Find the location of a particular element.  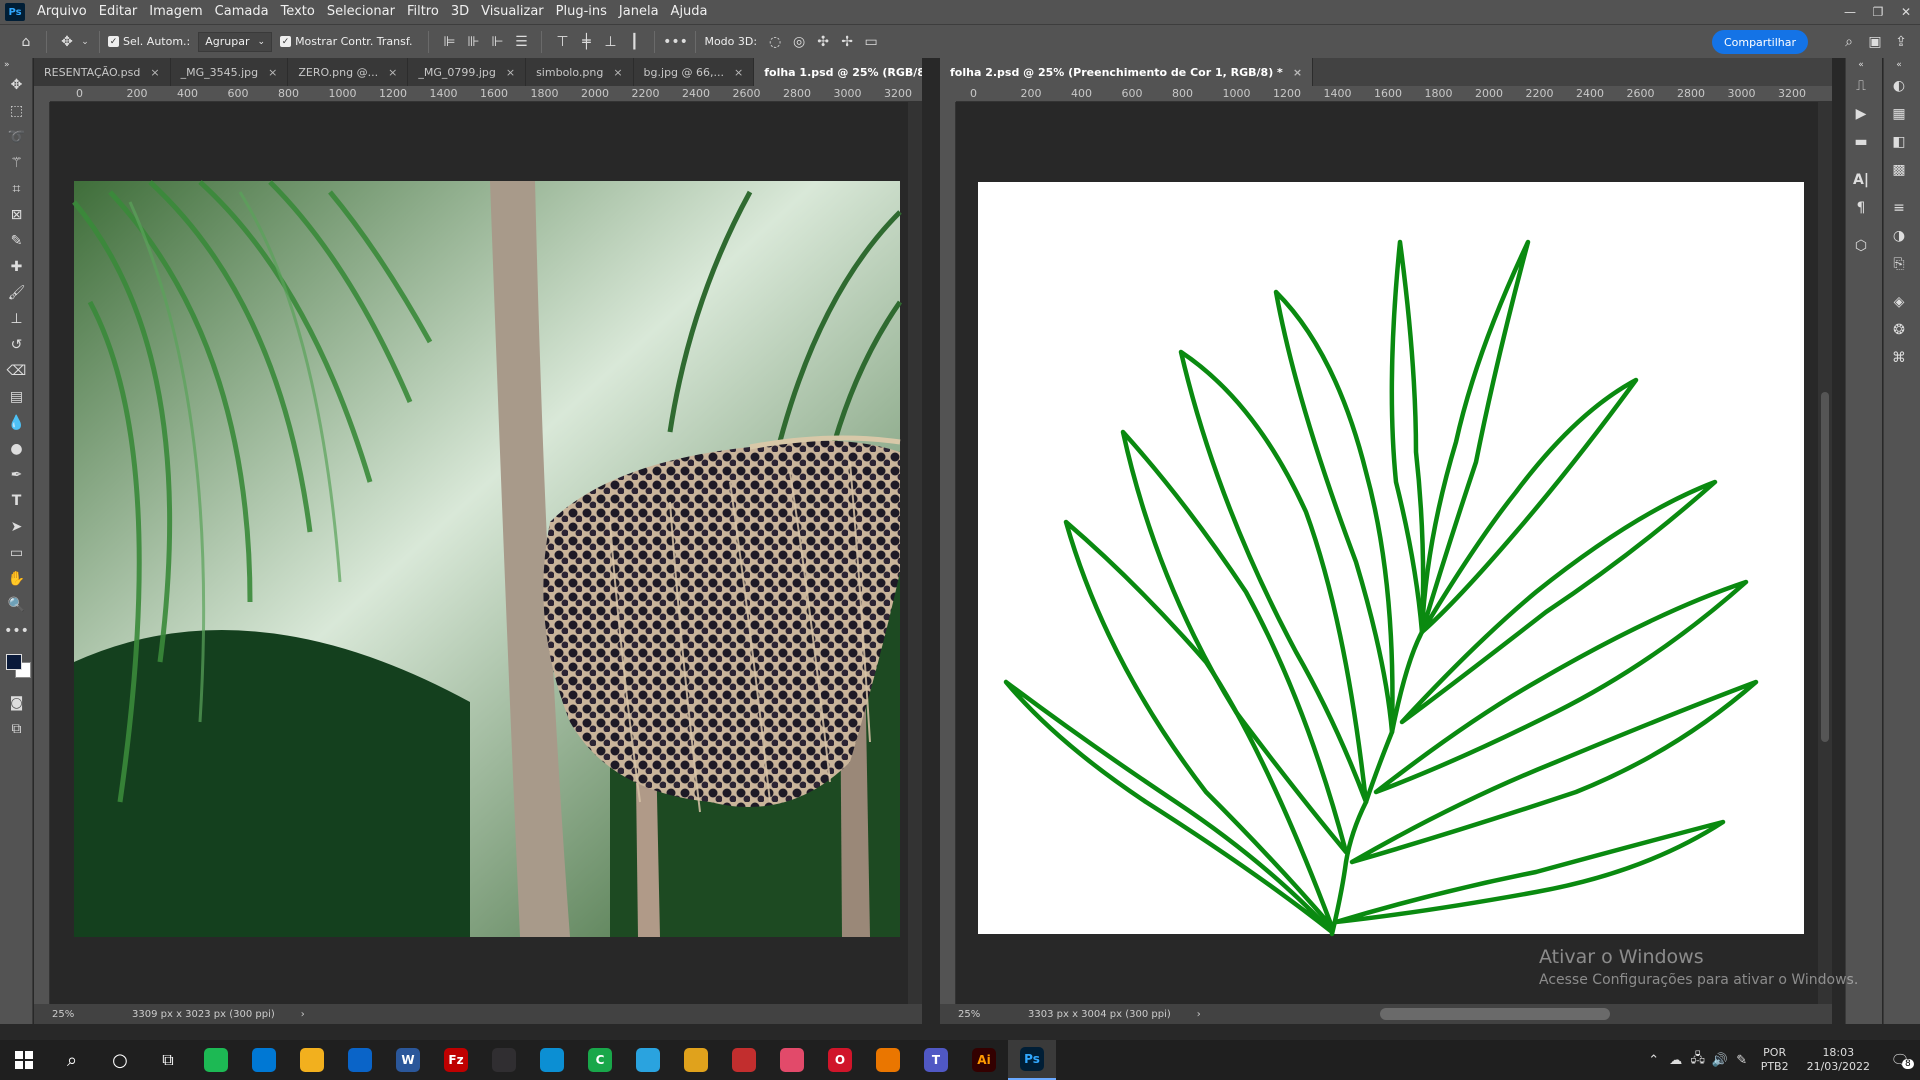

channels-panel-icon: ❂ is located at coordinates (1899, 330).